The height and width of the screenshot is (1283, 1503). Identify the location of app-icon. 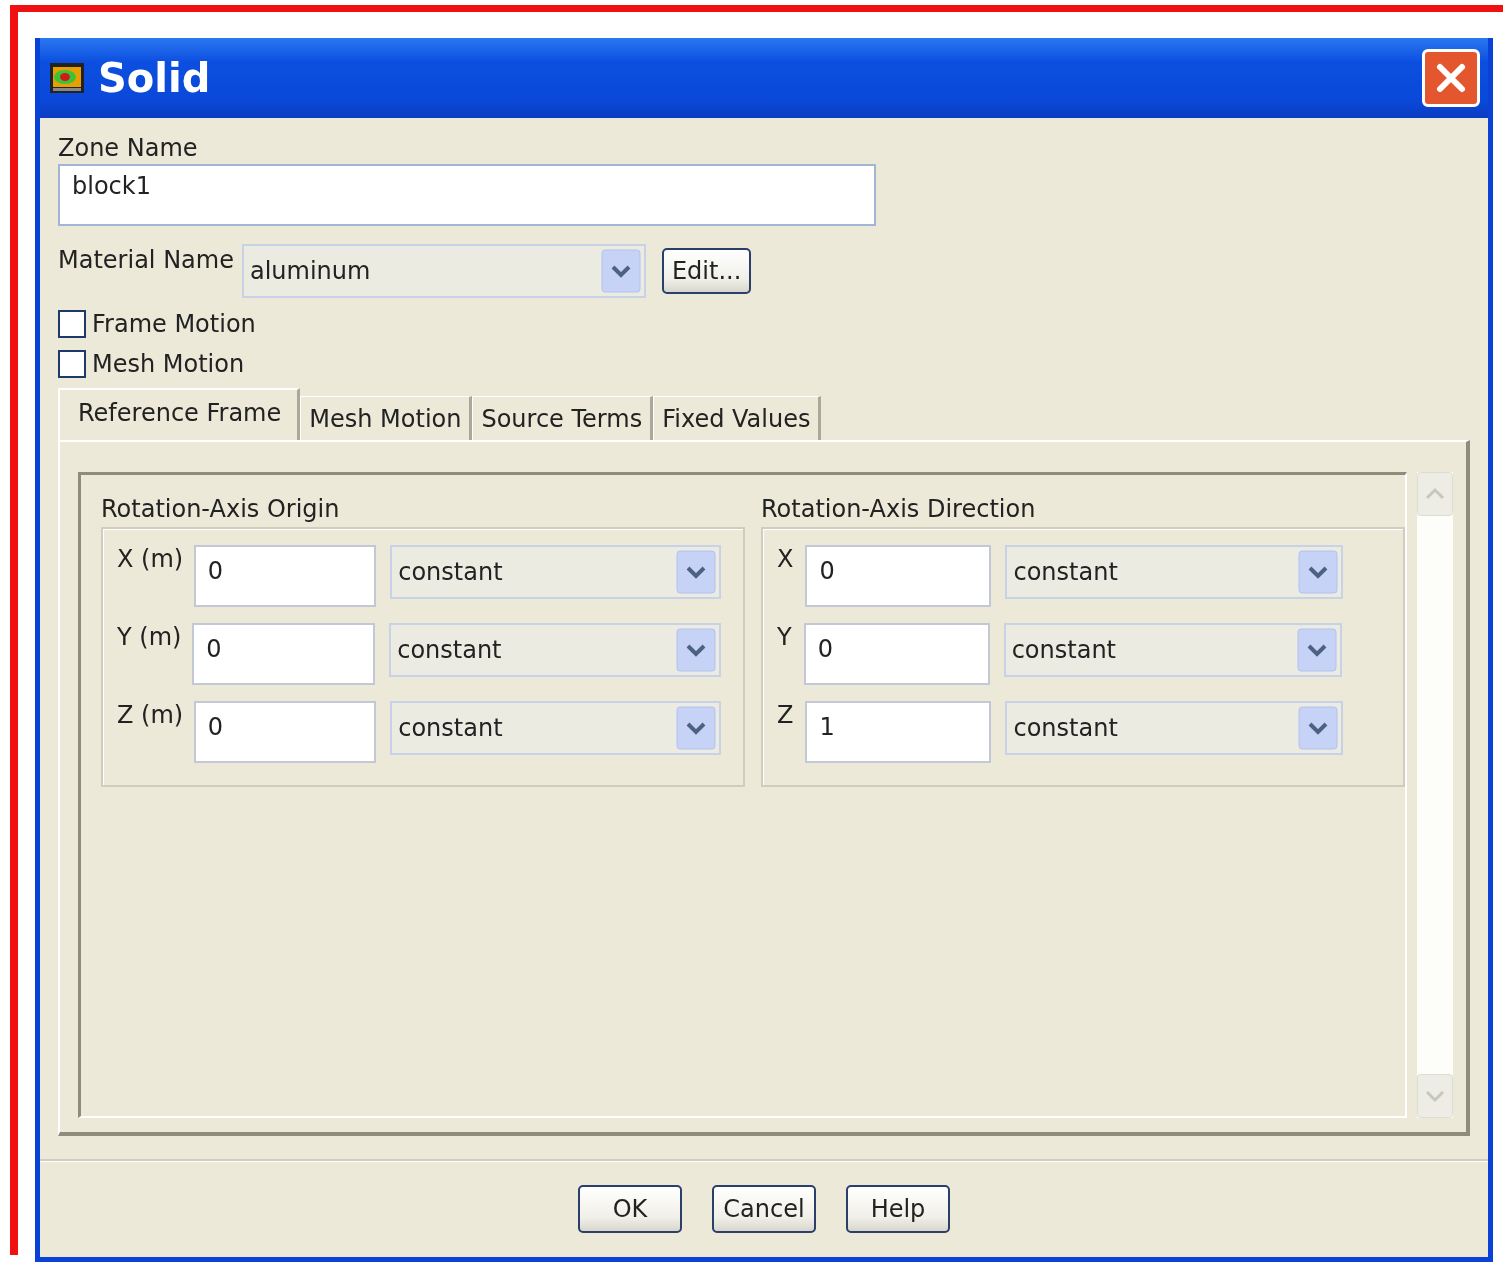
(67, 78).